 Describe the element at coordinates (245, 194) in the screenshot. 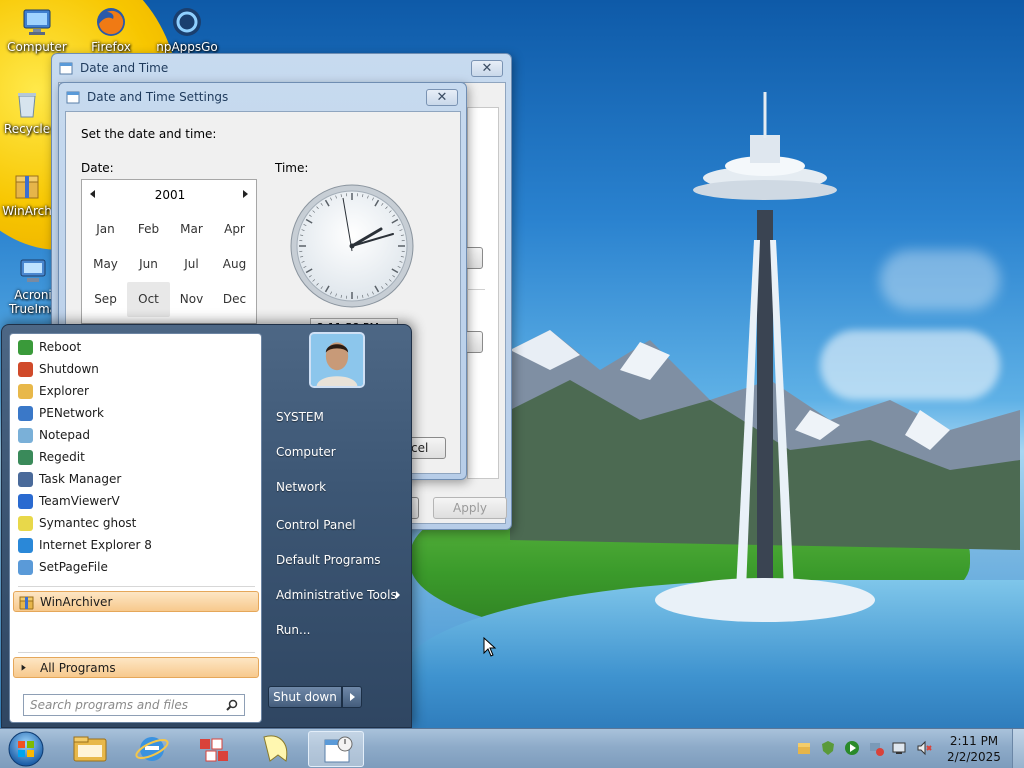

I see `next-year-arrow-icon` at that location.